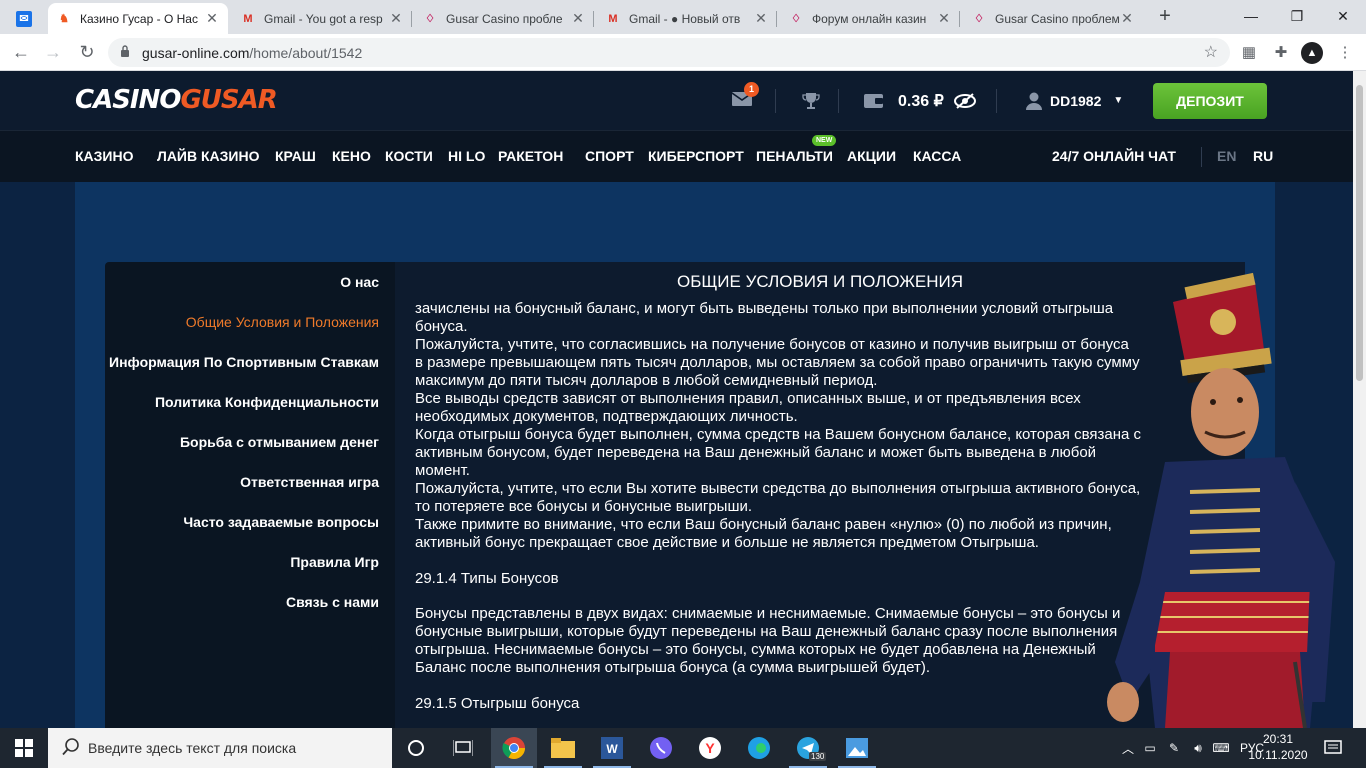  I want to click on sidebar-item-sports-betting: Информация По Спортивным Ставкам, so click(244, 362).